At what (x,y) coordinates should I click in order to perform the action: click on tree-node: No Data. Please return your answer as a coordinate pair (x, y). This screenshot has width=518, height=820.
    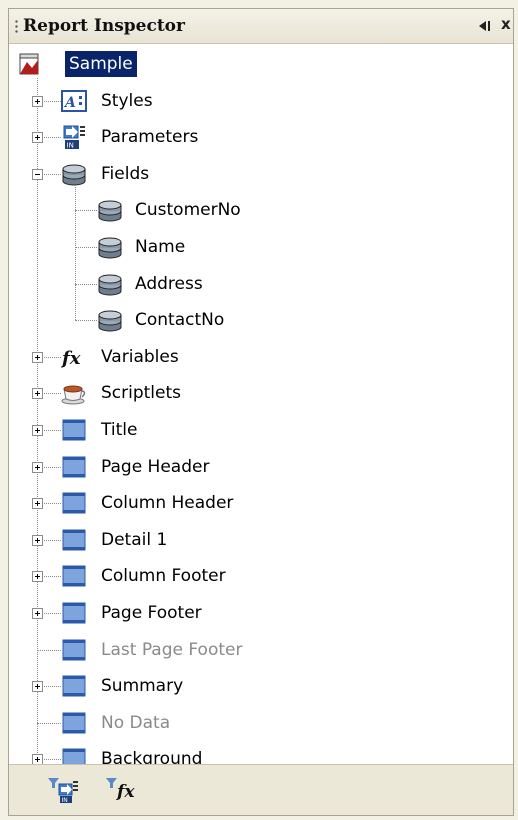
    Looking at the image, I should click on (259, 723).